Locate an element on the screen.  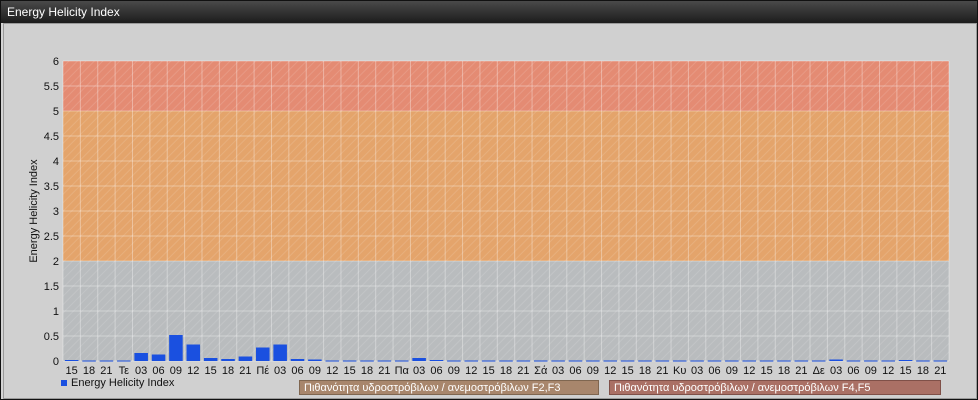
y-tick-label: 3 is located at coordinates (56, 212).